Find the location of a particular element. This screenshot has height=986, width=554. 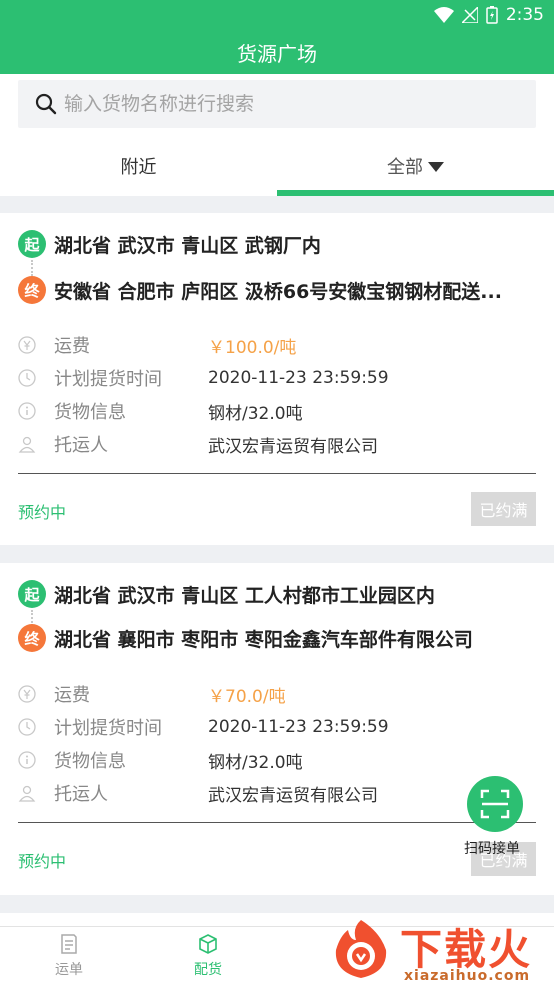

nav-waybill: 运单 is located at coordinates (69, 958).